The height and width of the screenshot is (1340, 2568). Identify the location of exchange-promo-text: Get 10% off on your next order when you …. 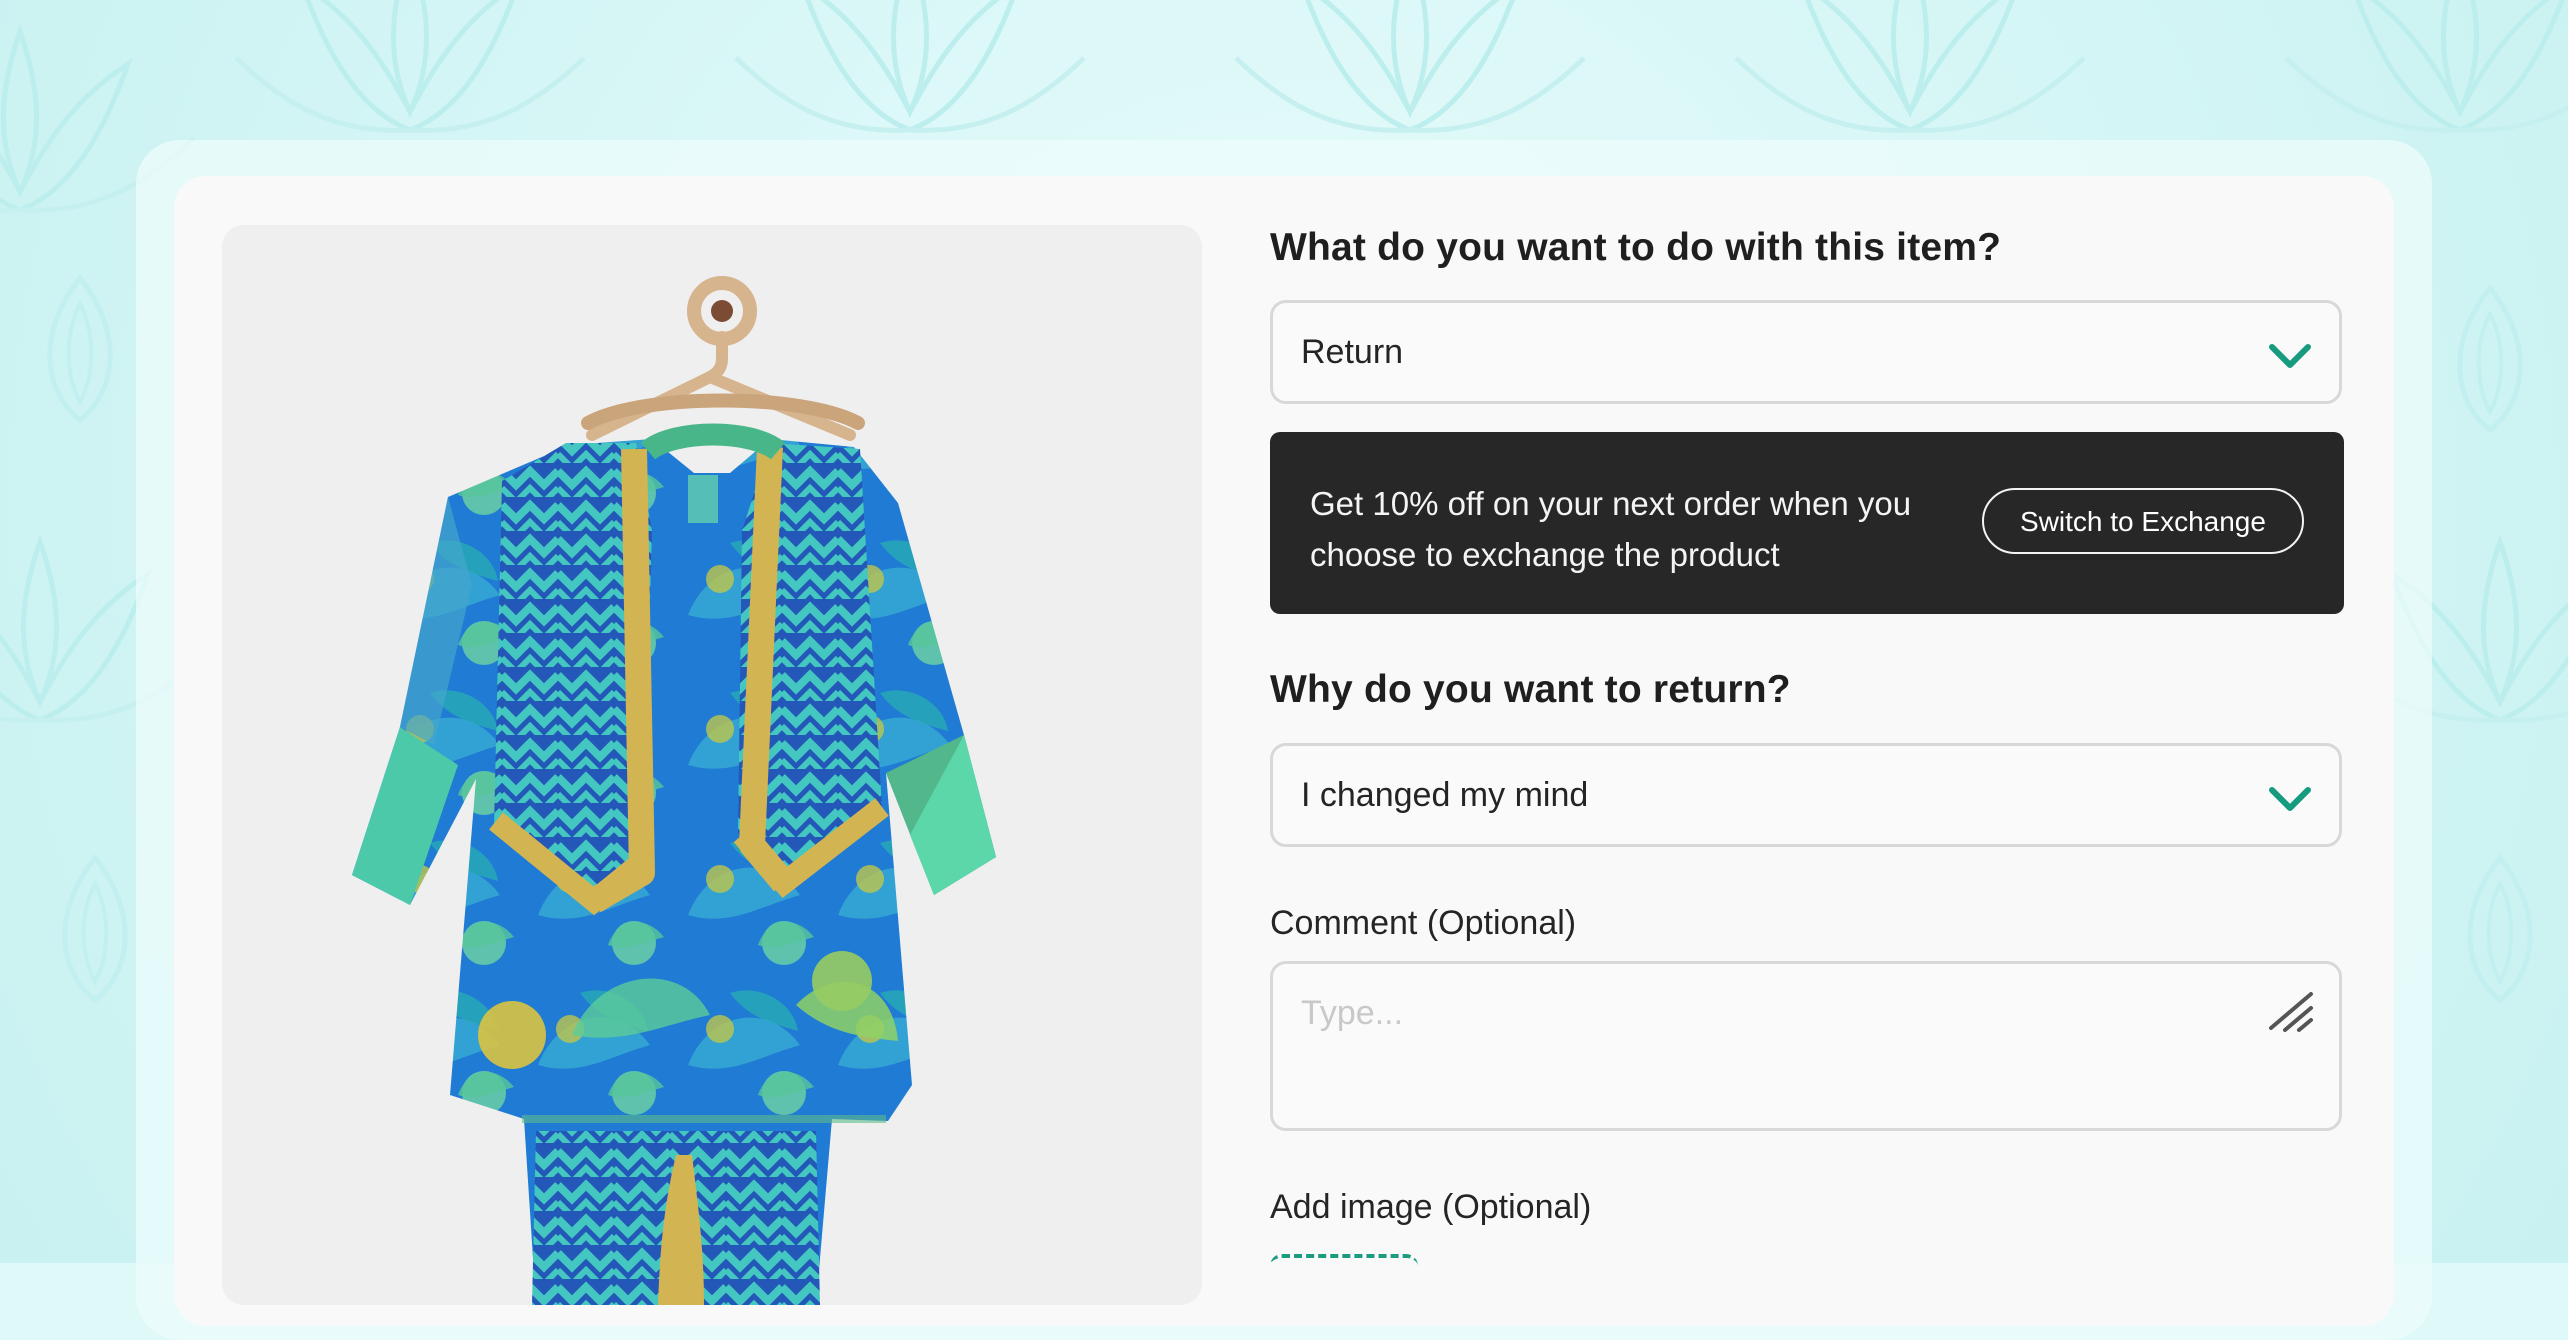
(1611, 529).